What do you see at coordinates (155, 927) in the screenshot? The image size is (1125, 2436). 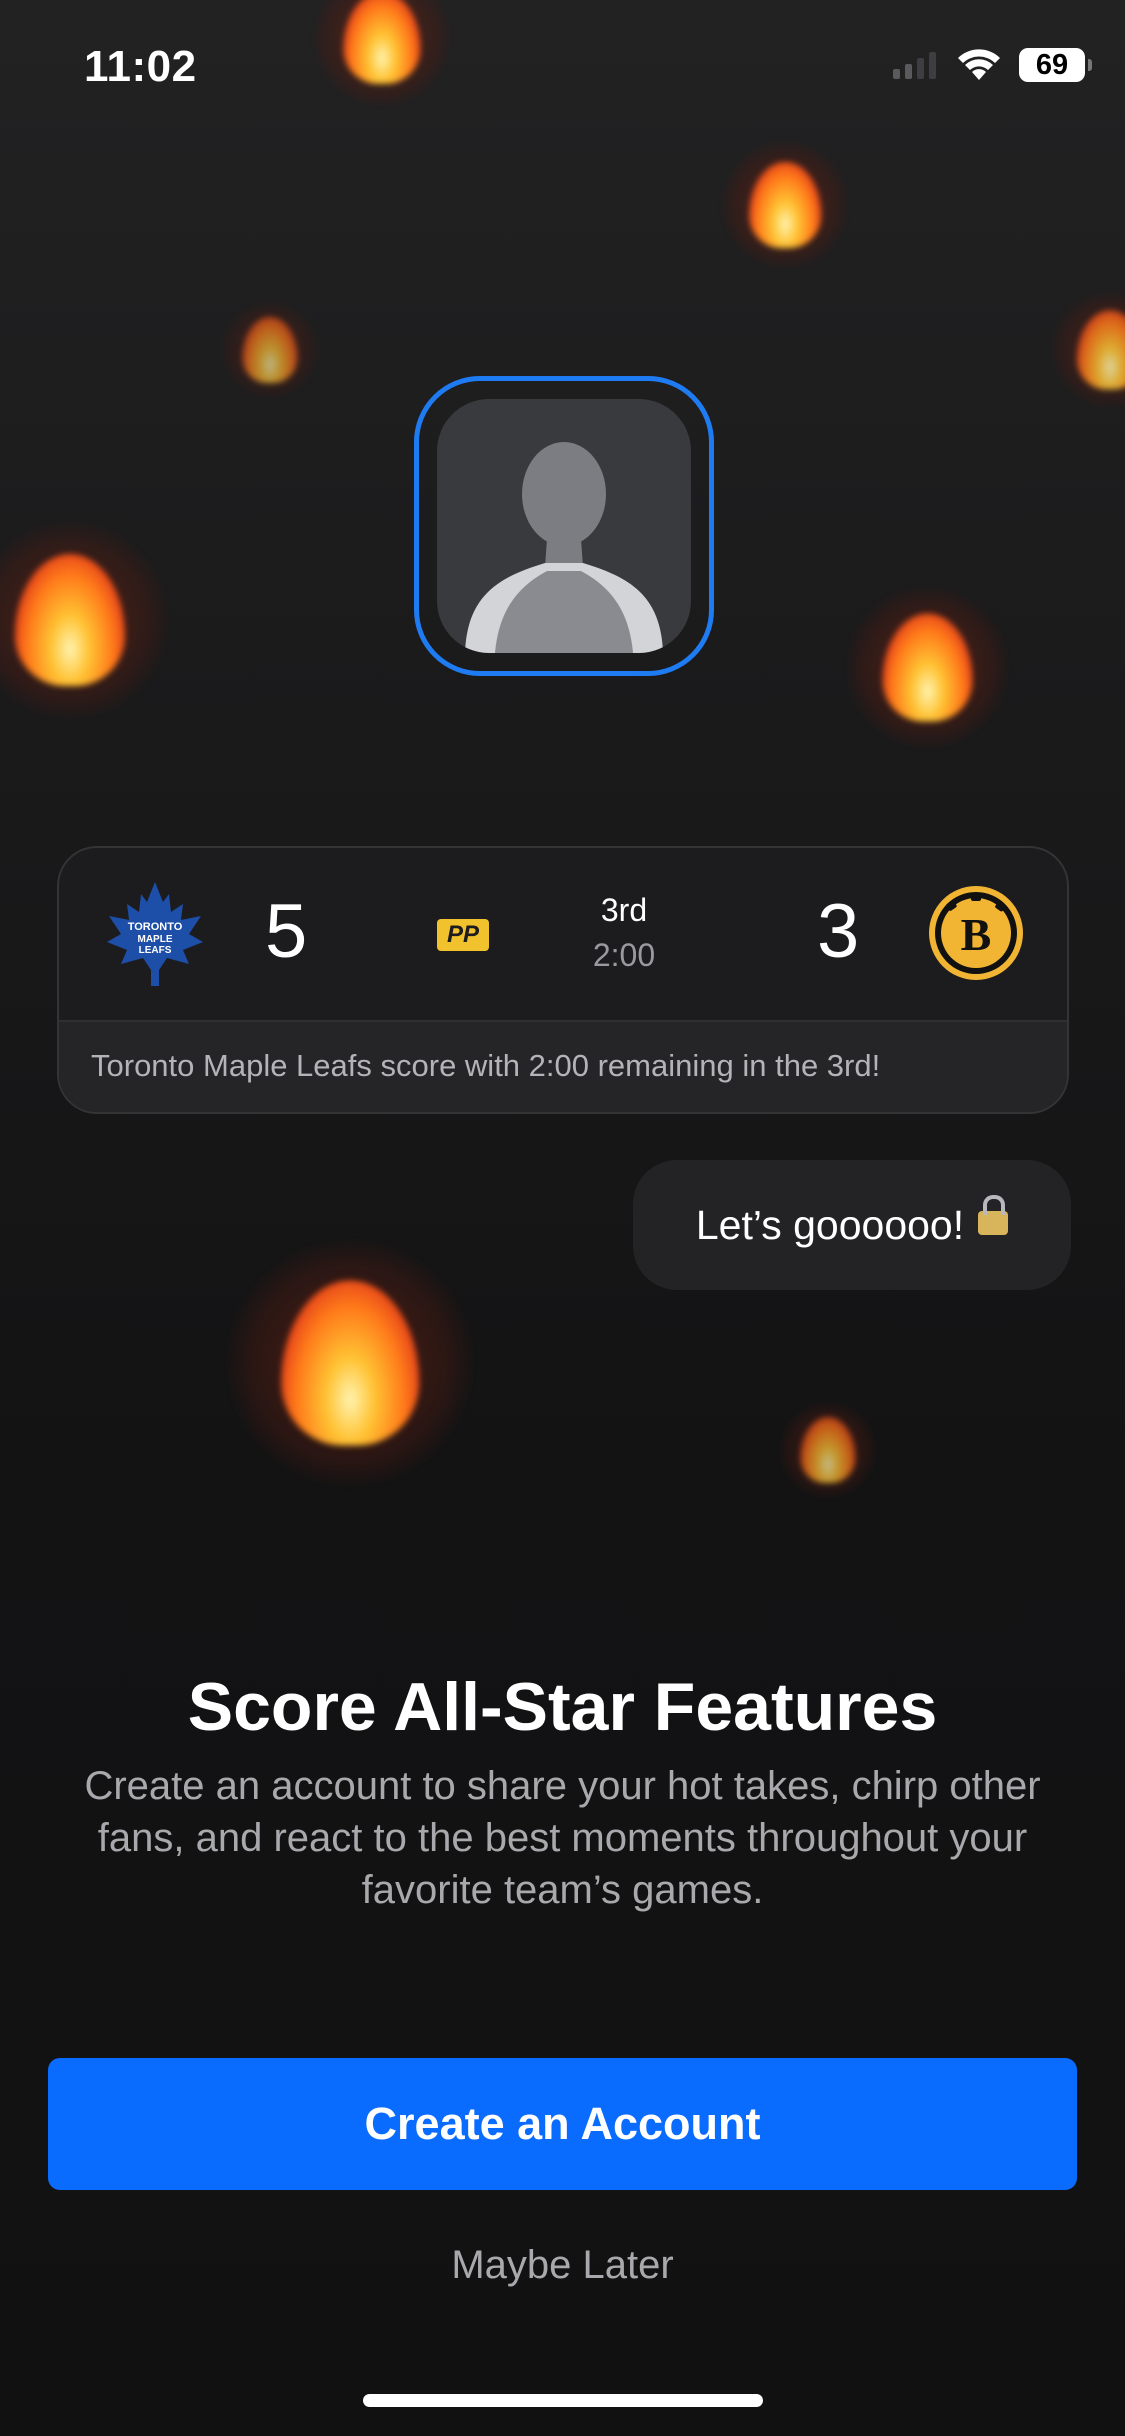 I see `svg-text: TORONTO` at bounding box center [155, 927].